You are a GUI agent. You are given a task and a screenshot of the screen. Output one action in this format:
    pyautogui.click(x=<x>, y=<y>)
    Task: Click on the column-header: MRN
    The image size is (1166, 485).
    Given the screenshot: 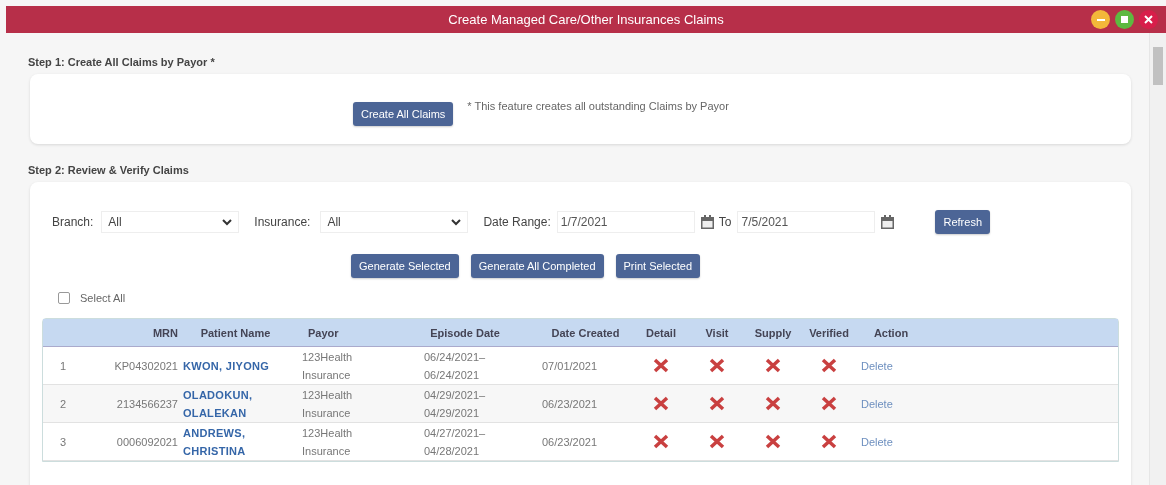 What is the action you would take?
    pyautogui.click(x=164, y=332)
    